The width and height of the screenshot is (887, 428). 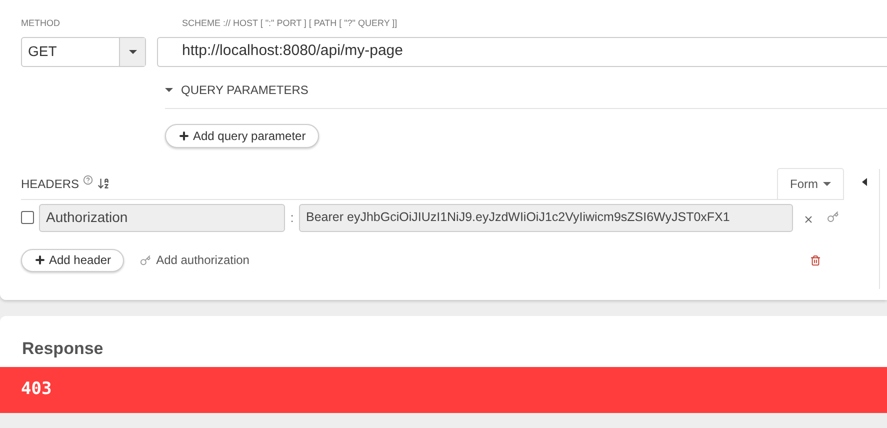 What do you see at coordinates (546, 218) in the screenshot?
I see `header-value-field: Bearer eyJhbGciOiJIUzI1NiJ9.eyJzdWIiOiJ1c2VyIiwicm9sZSI6WyJST0xFX1` at bounding box center [546, 218].